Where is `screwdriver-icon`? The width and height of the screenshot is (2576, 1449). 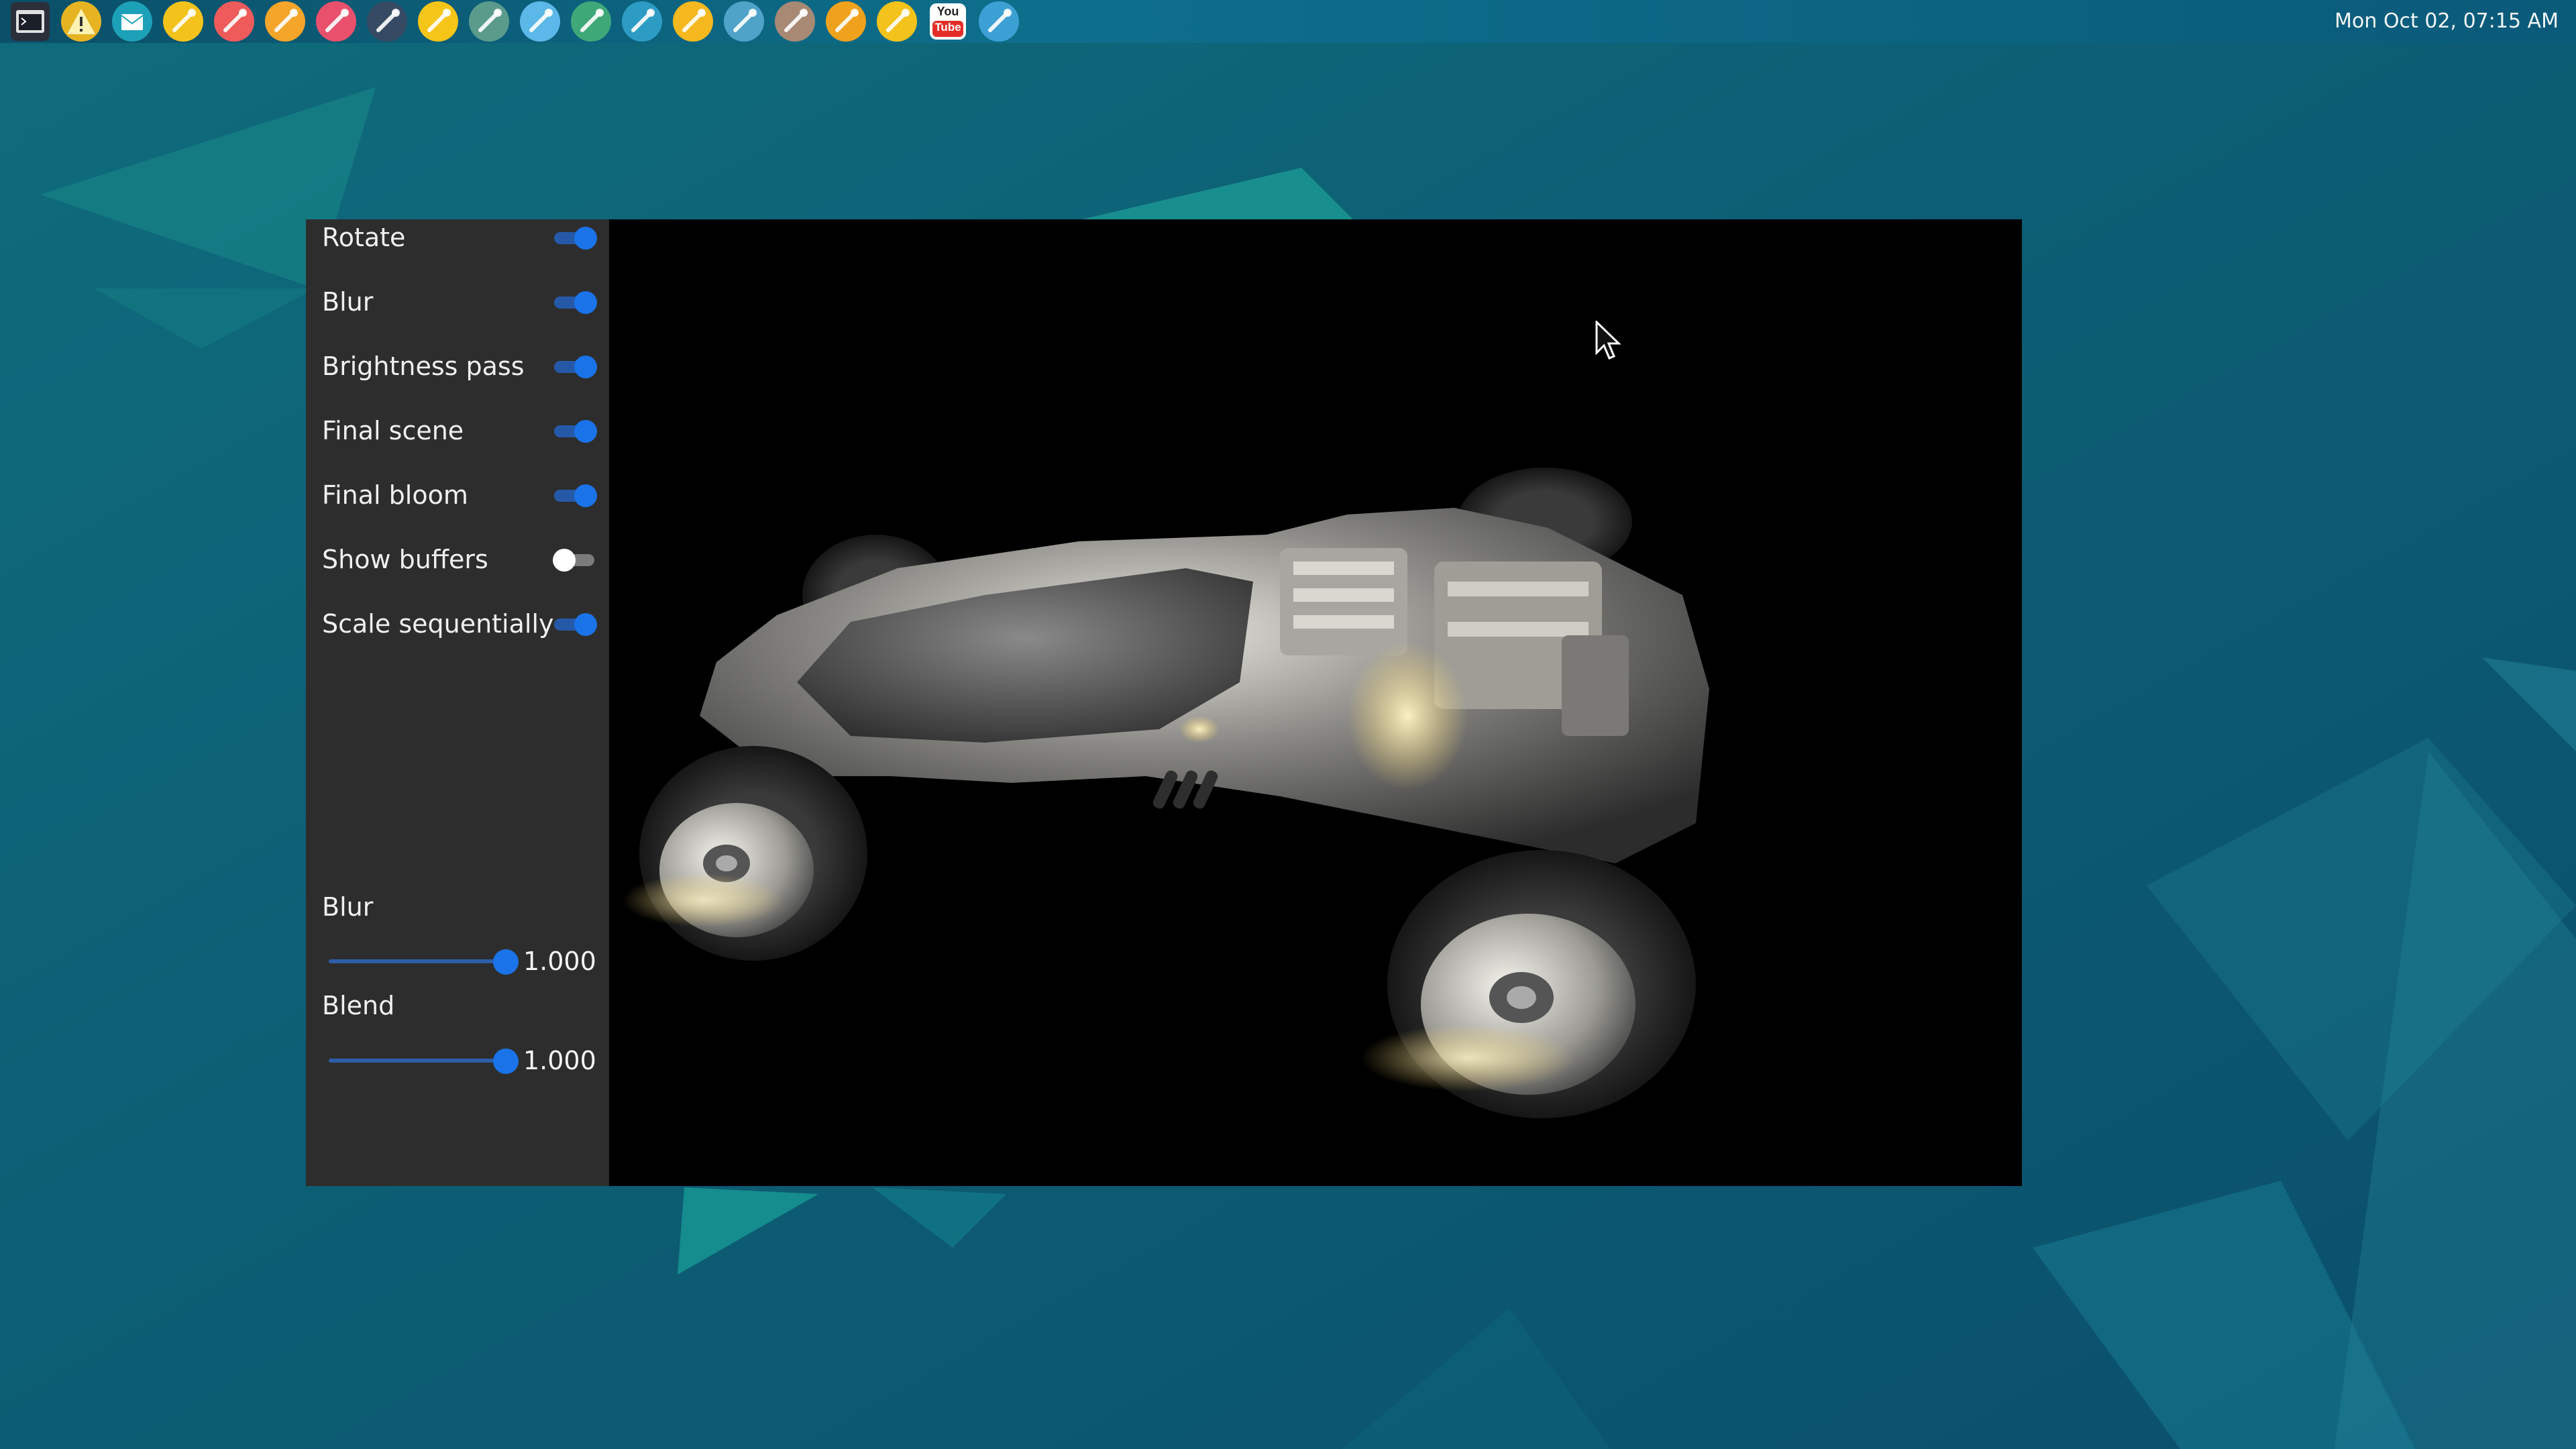
screwdriver-icon is located at coordinates (387, 21).